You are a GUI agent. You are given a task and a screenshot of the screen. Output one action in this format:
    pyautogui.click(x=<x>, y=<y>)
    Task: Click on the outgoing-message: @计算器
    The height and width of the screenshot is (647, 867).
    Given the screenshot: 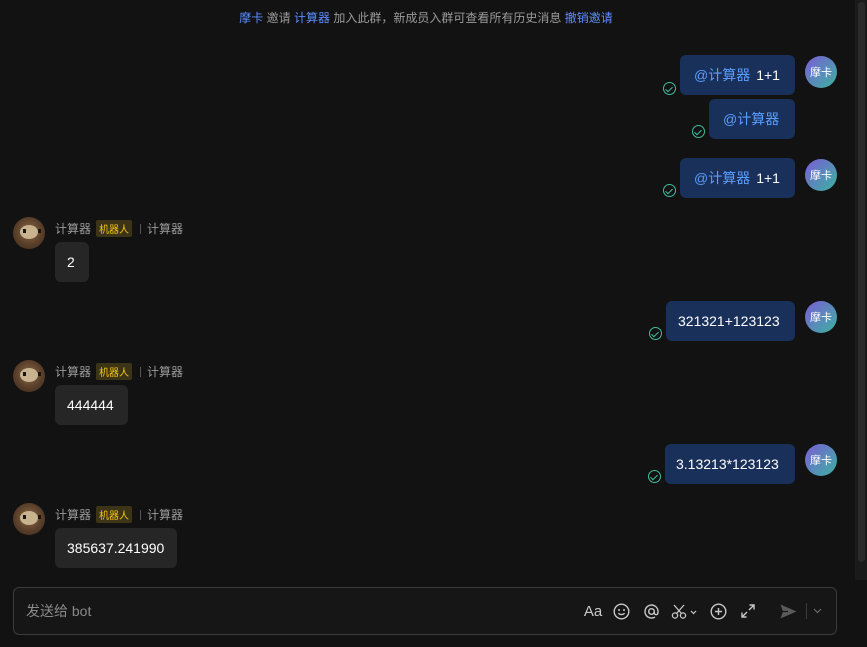 What is the action you would take?
    pyautogui.click(x=752, y=119)
    